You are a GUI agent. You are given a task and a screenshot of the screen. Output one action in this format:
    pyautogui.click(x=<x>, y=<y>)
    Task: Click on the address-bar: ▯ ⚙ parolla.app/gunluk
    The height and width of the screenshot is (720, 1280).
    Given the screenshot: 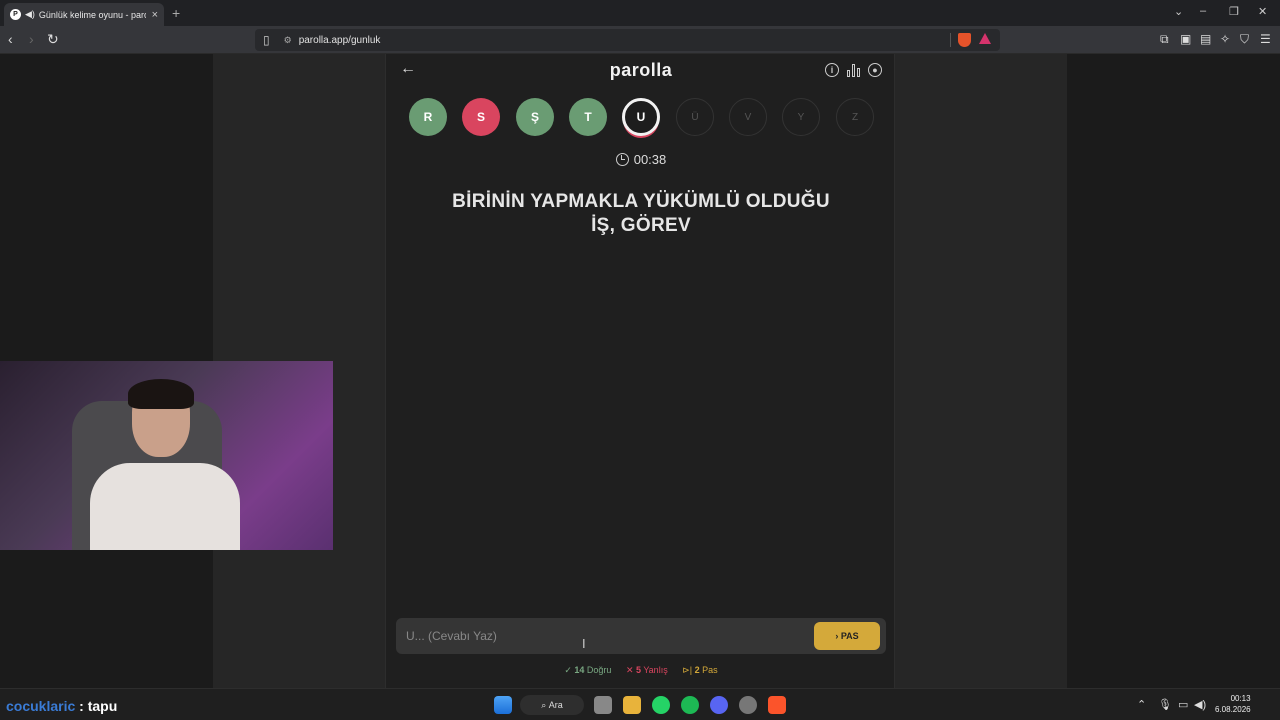 What is the action you would take?
    pyautogui.click(x=627, y=40)
    